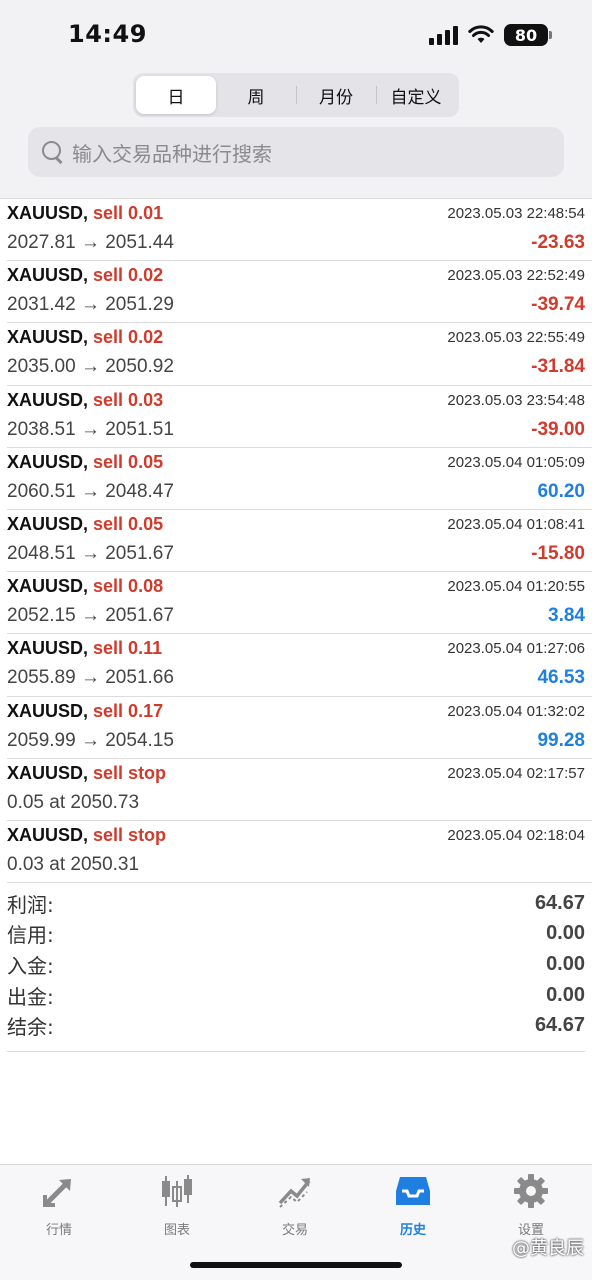  Describe the element at coordinates (130, 772) in the screenshot. I see `order-type: sell stop` at that location.